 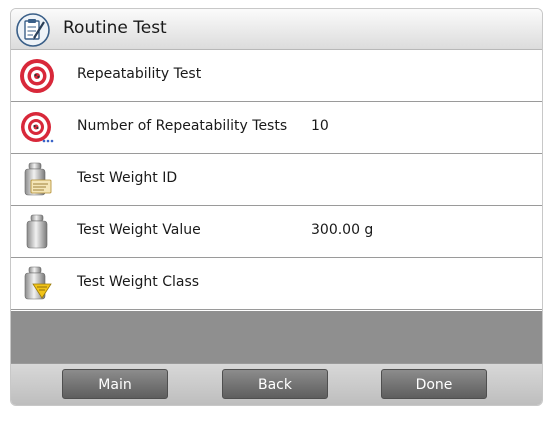 What do you see at coordinates (276, 337) in the screenshot?
I see `empty-area` at bounding box center [276, 337].